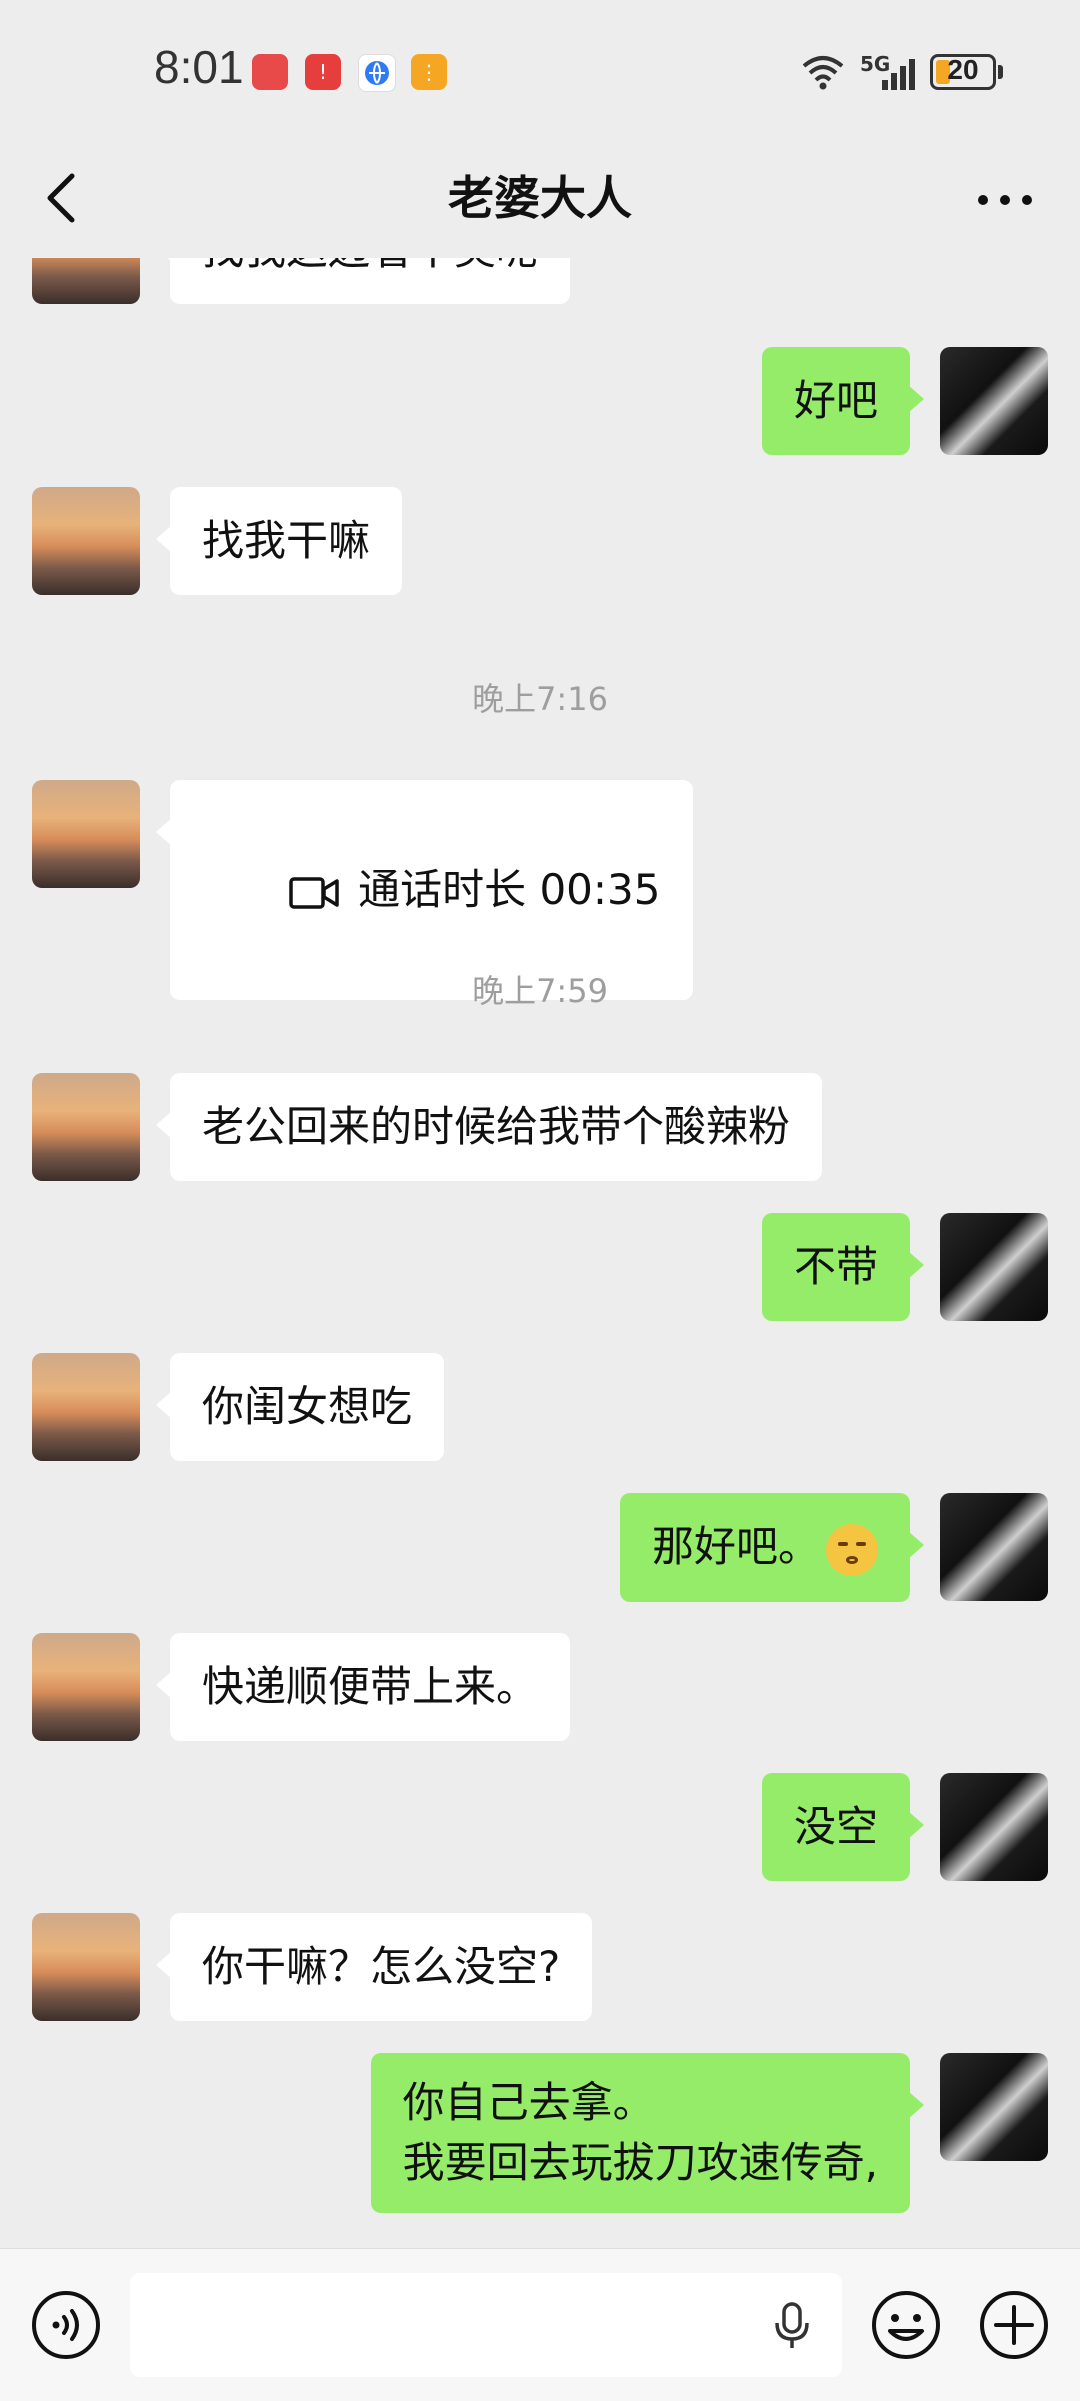  What do you see at coordinates (363, 1687) in the screenshot?
I see `message-bubble: 快递顺便带上来。` at bounding box center [363, 1687].